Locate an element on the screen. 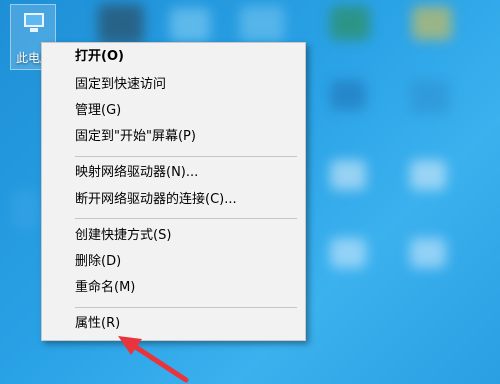 The width and height of the screenshot is (500, 384). menu-item-delete: 删除(D) is located at coordinates (173, 262).